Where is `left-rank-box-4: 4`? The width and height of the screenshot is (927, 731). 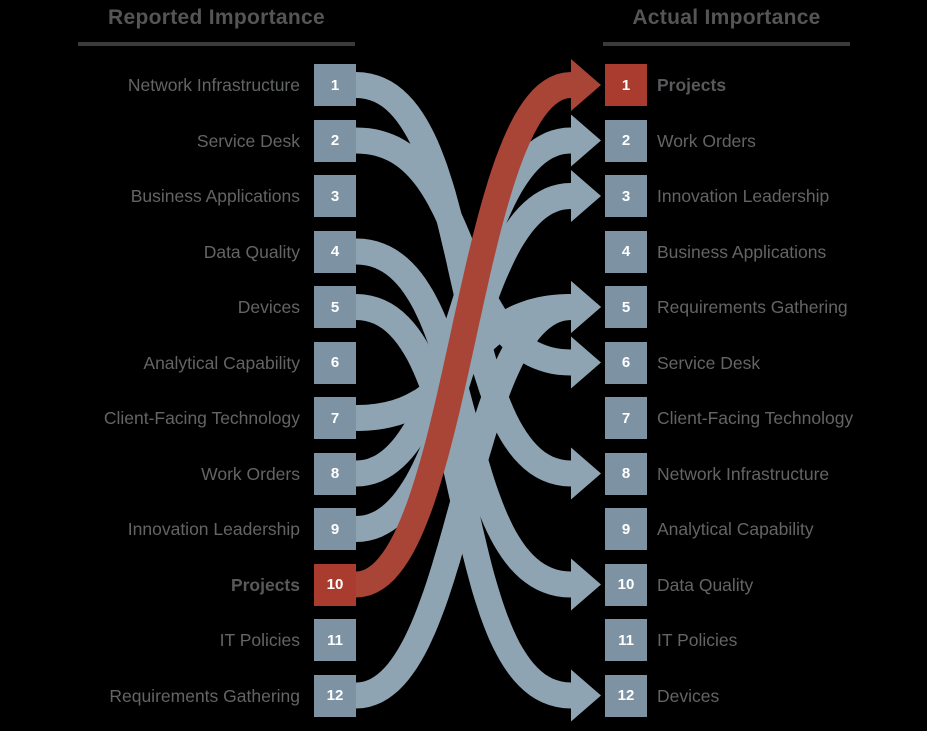
left-rank-box-4: 4 is located at coordinates (335, 251).